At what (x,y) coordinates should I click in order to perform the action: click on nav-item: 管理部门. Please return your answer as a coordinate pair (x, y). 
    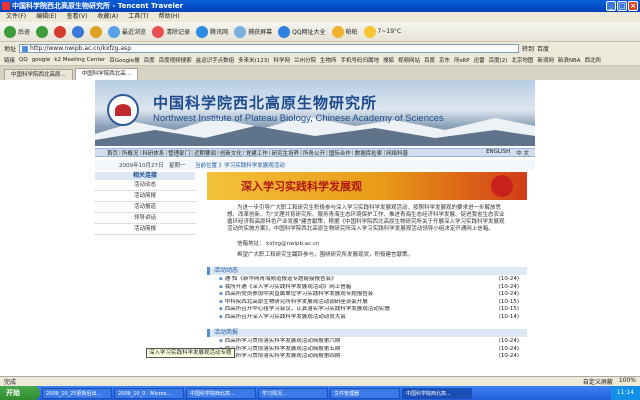
    Looking at the image, I should click on (179, 153).